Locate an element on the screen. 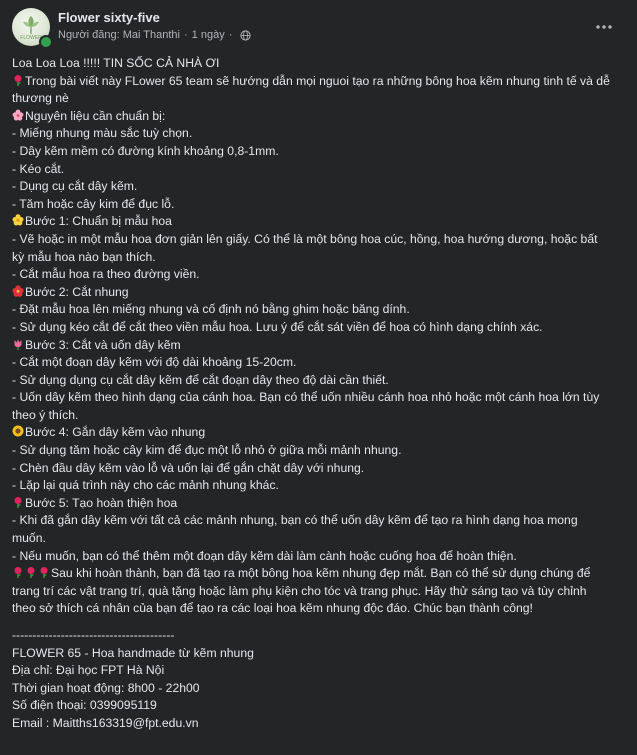  step-4-heading: Bước 4: Gắn dây kẽm vào nhung is located at coordinates (312, 433).